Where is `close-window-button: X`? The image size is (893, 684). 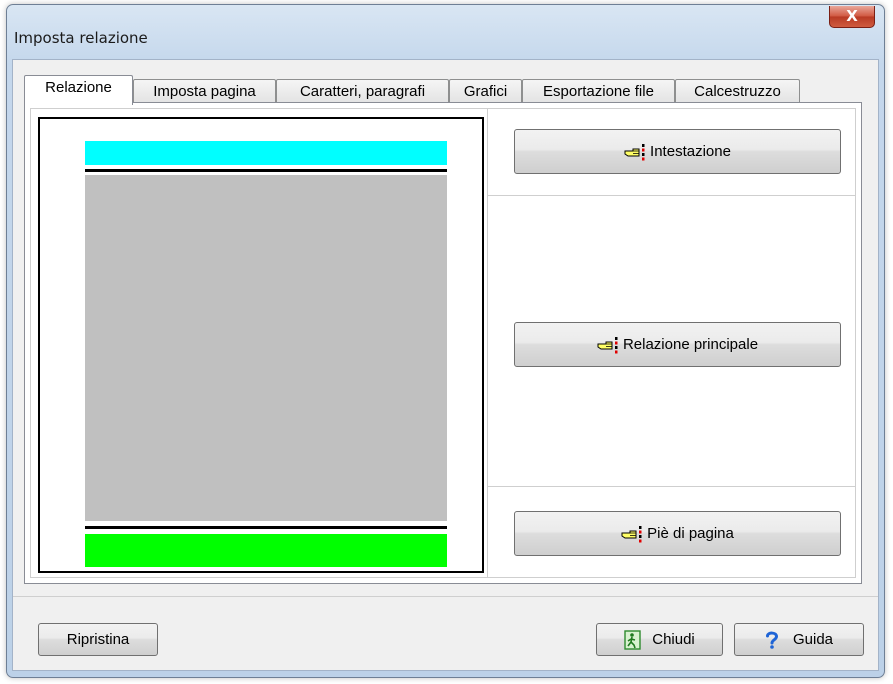 close-window-button: X is located at coordinates (852, 17).